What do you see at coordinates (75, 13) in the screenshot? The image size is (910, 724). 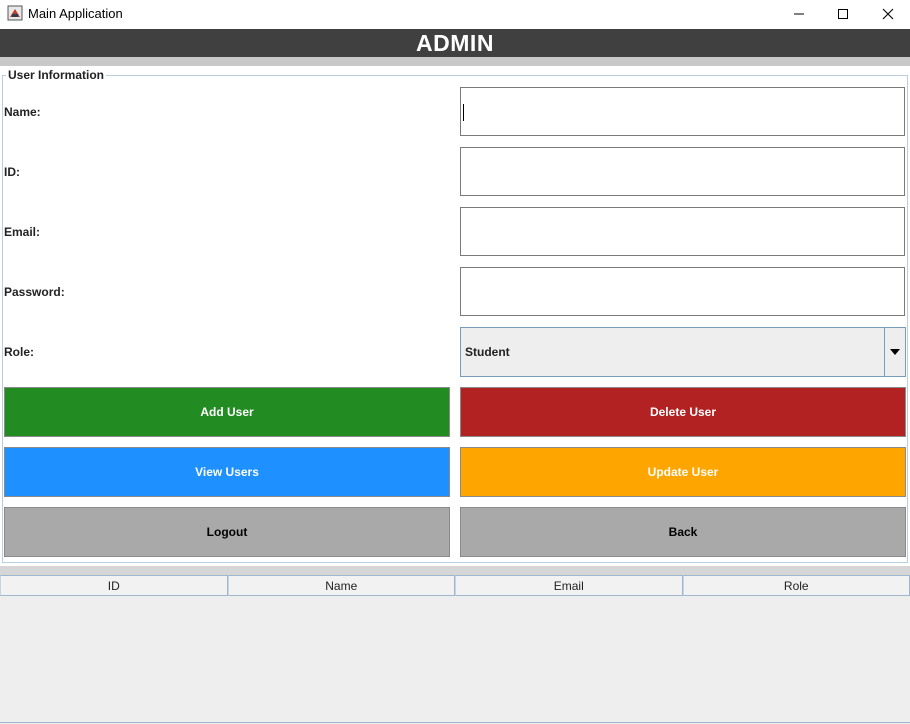 I see `window-title: Main Application` at bounding box center [75, 13].